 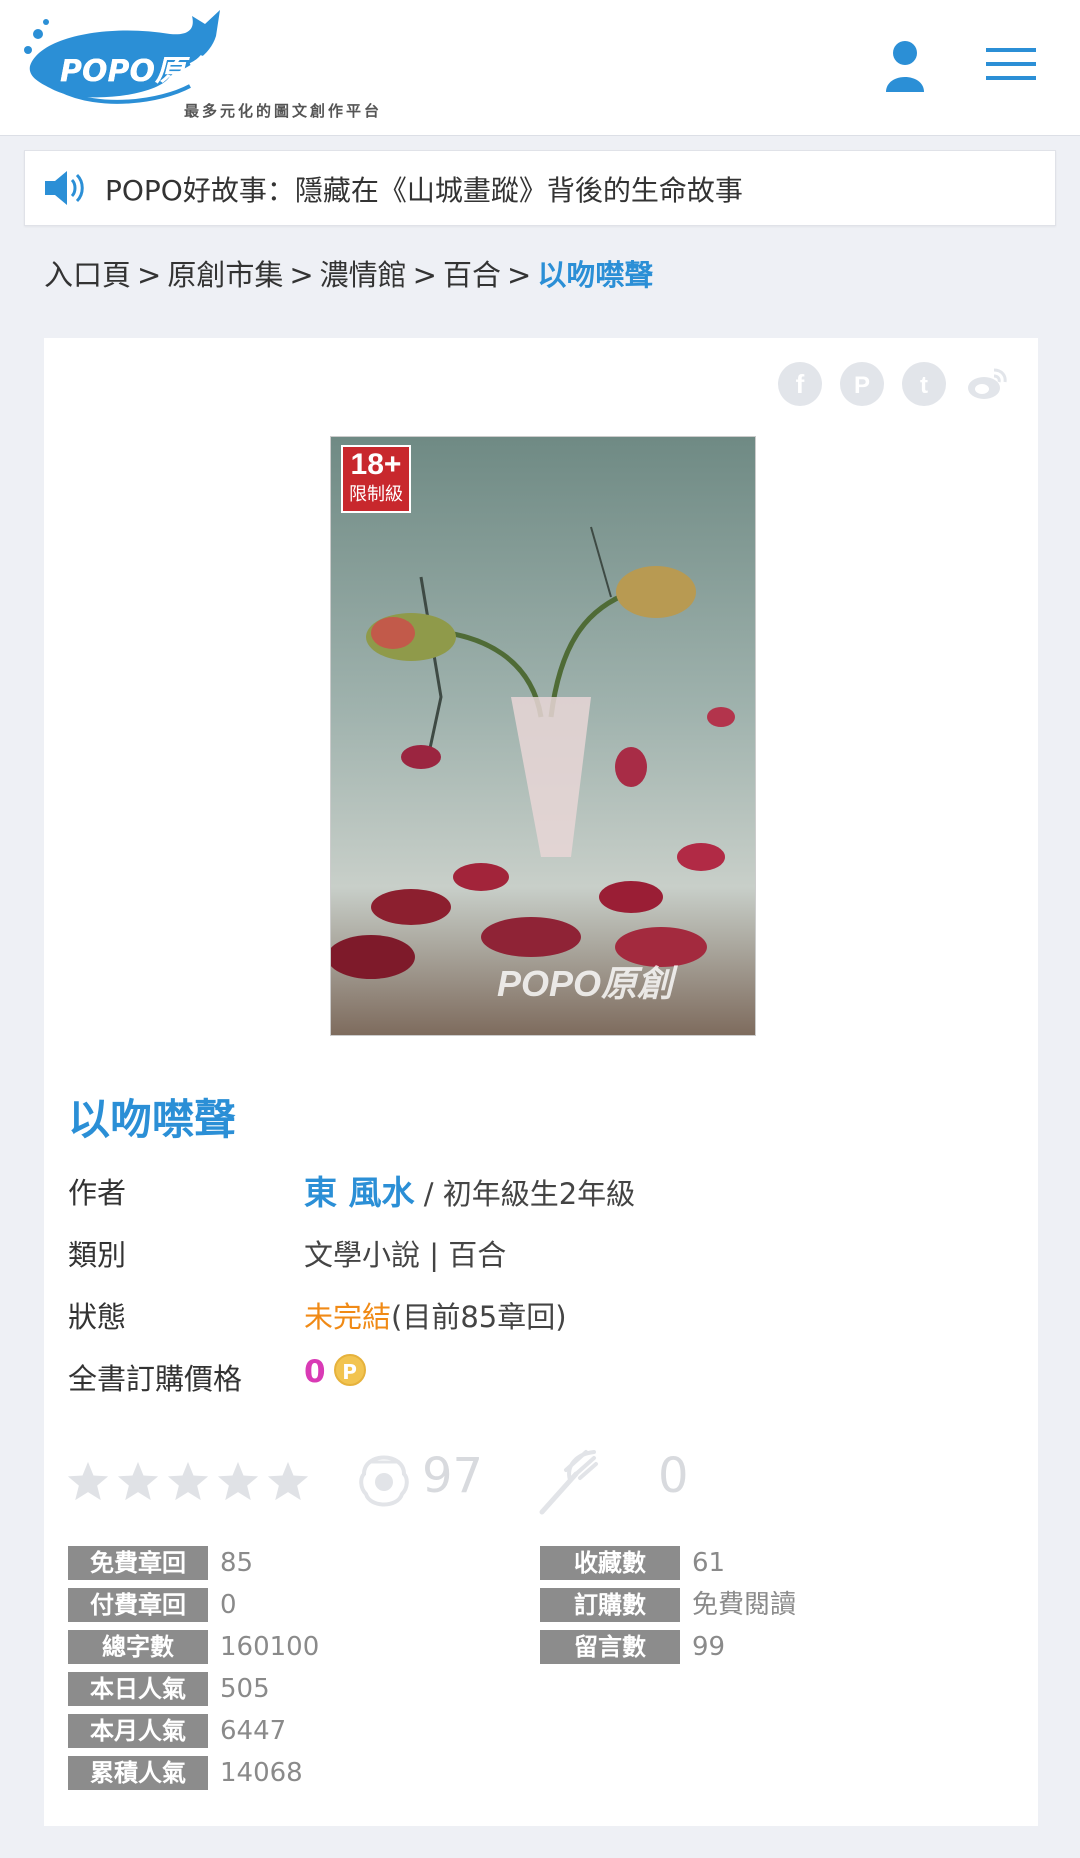 I want to click on stat-free-chapters-value: 85, so click(x=237, y=1563).